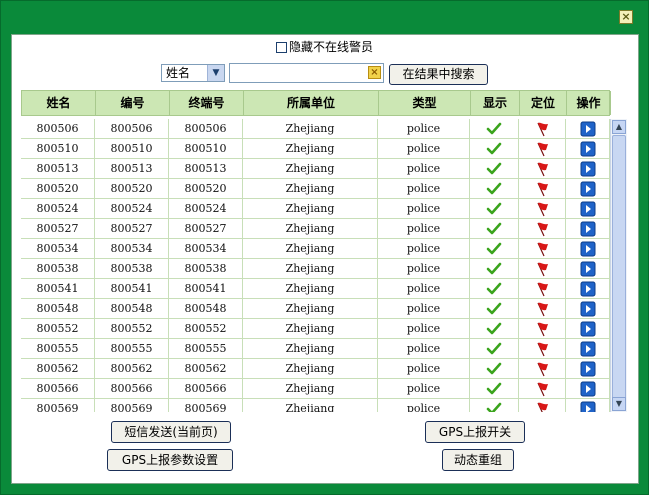  Describe the element at coordinates (626, 17) in the screenshot. I see `close-button: ×` at that location.